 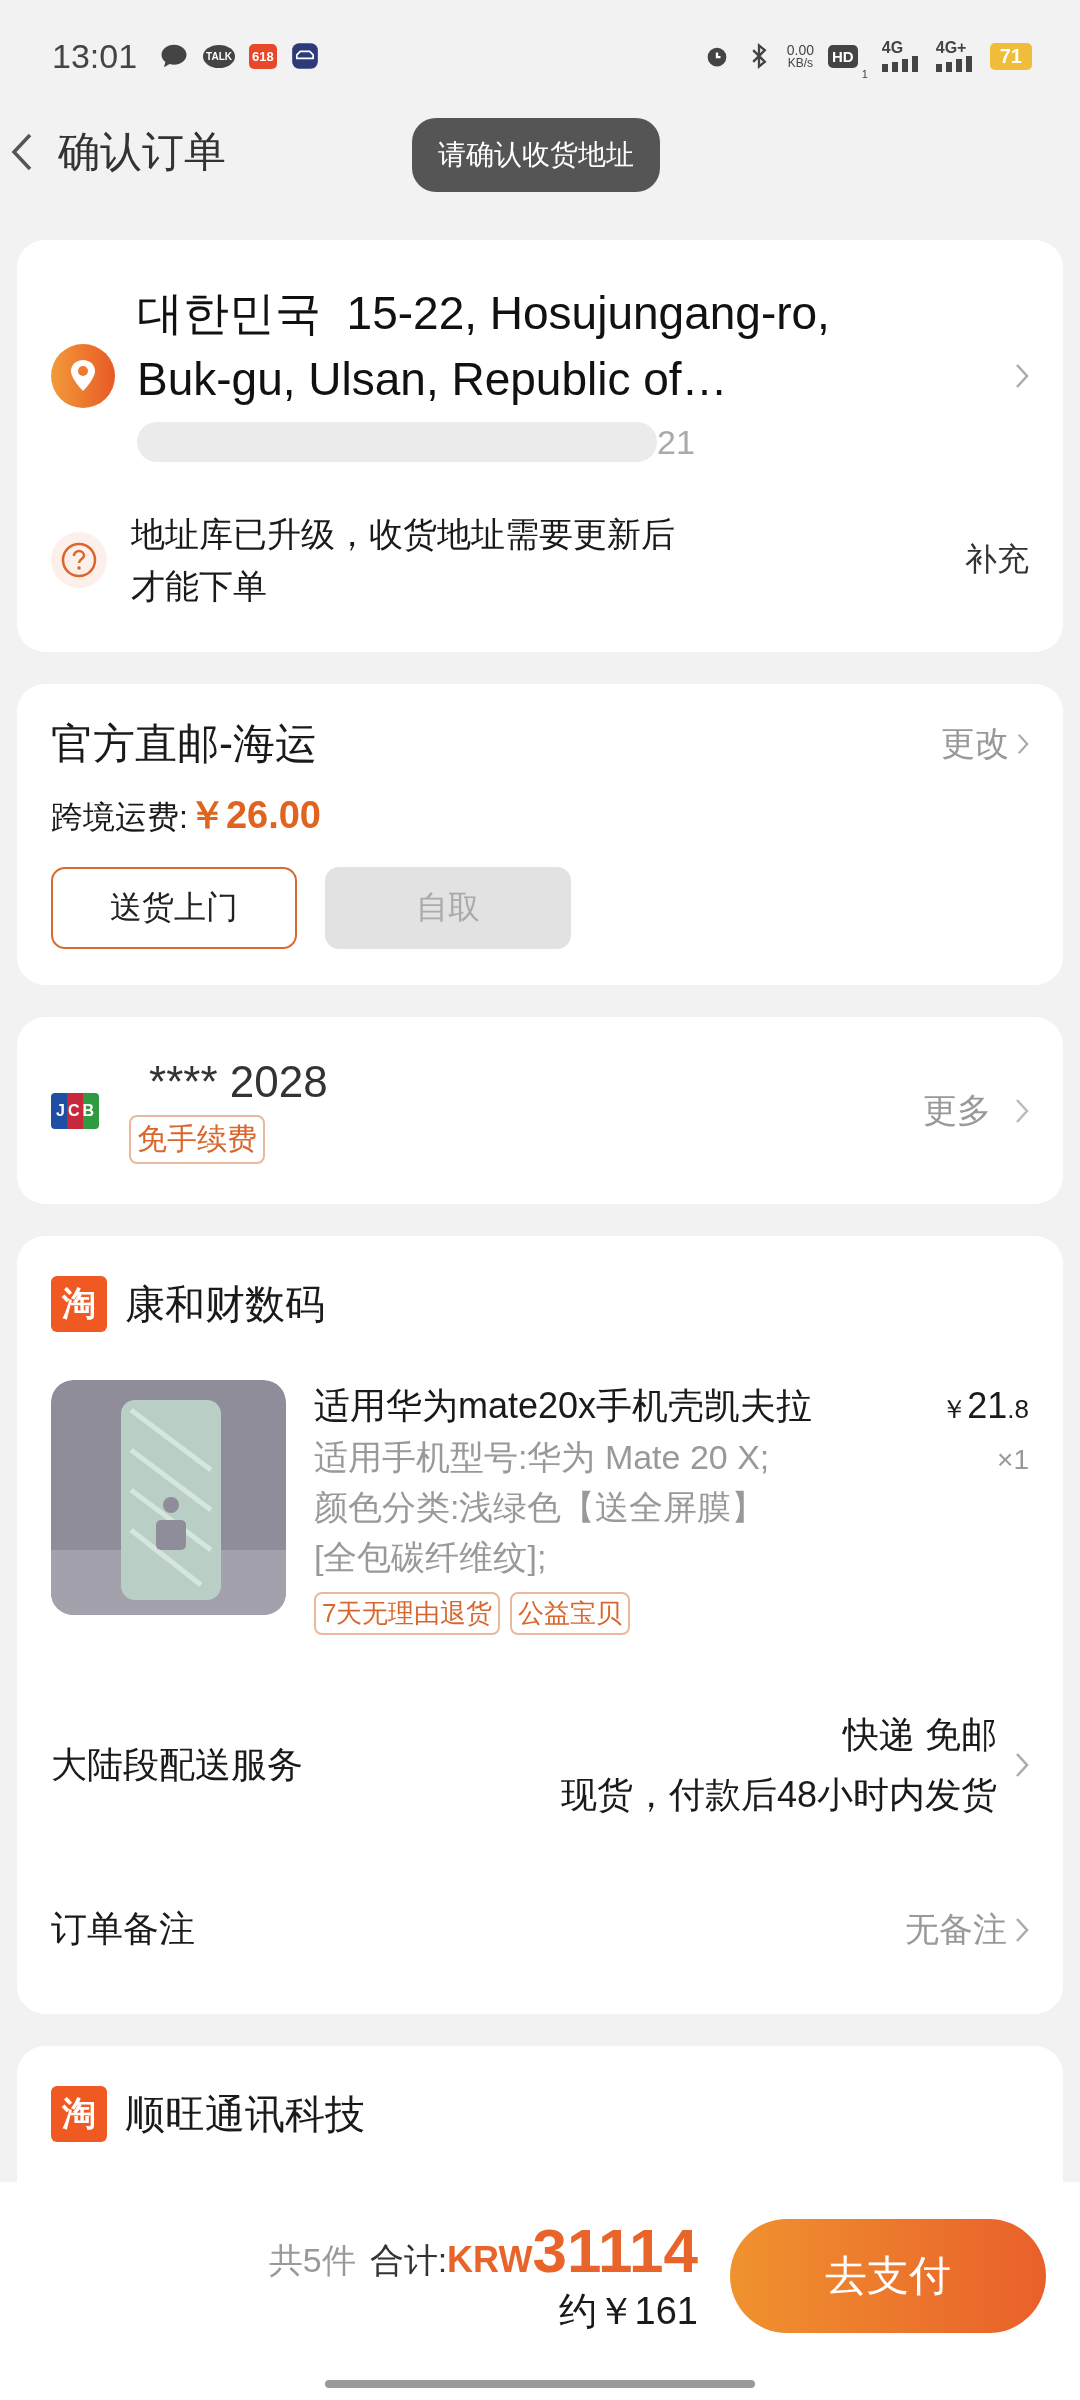 What do you see at coordinates (79, 560) in the screenshot?
I see `question-icon` at bounding box center [79, 560].